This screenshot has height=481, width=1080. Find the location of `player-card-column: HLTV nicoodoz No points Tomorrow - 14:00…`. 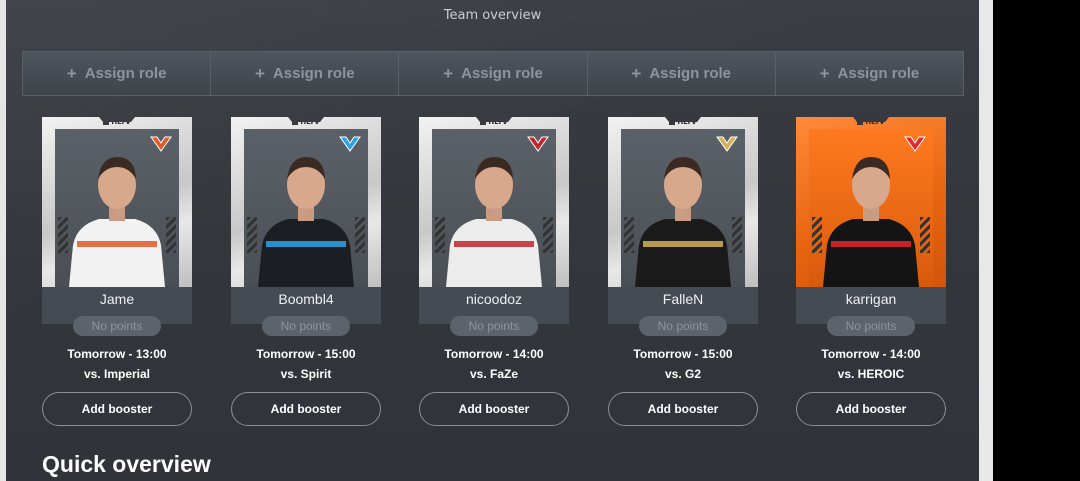

player-card-column: HLTV nicoodoz No points Tomorrow - 14:00… is located at coordinates (494, 271).